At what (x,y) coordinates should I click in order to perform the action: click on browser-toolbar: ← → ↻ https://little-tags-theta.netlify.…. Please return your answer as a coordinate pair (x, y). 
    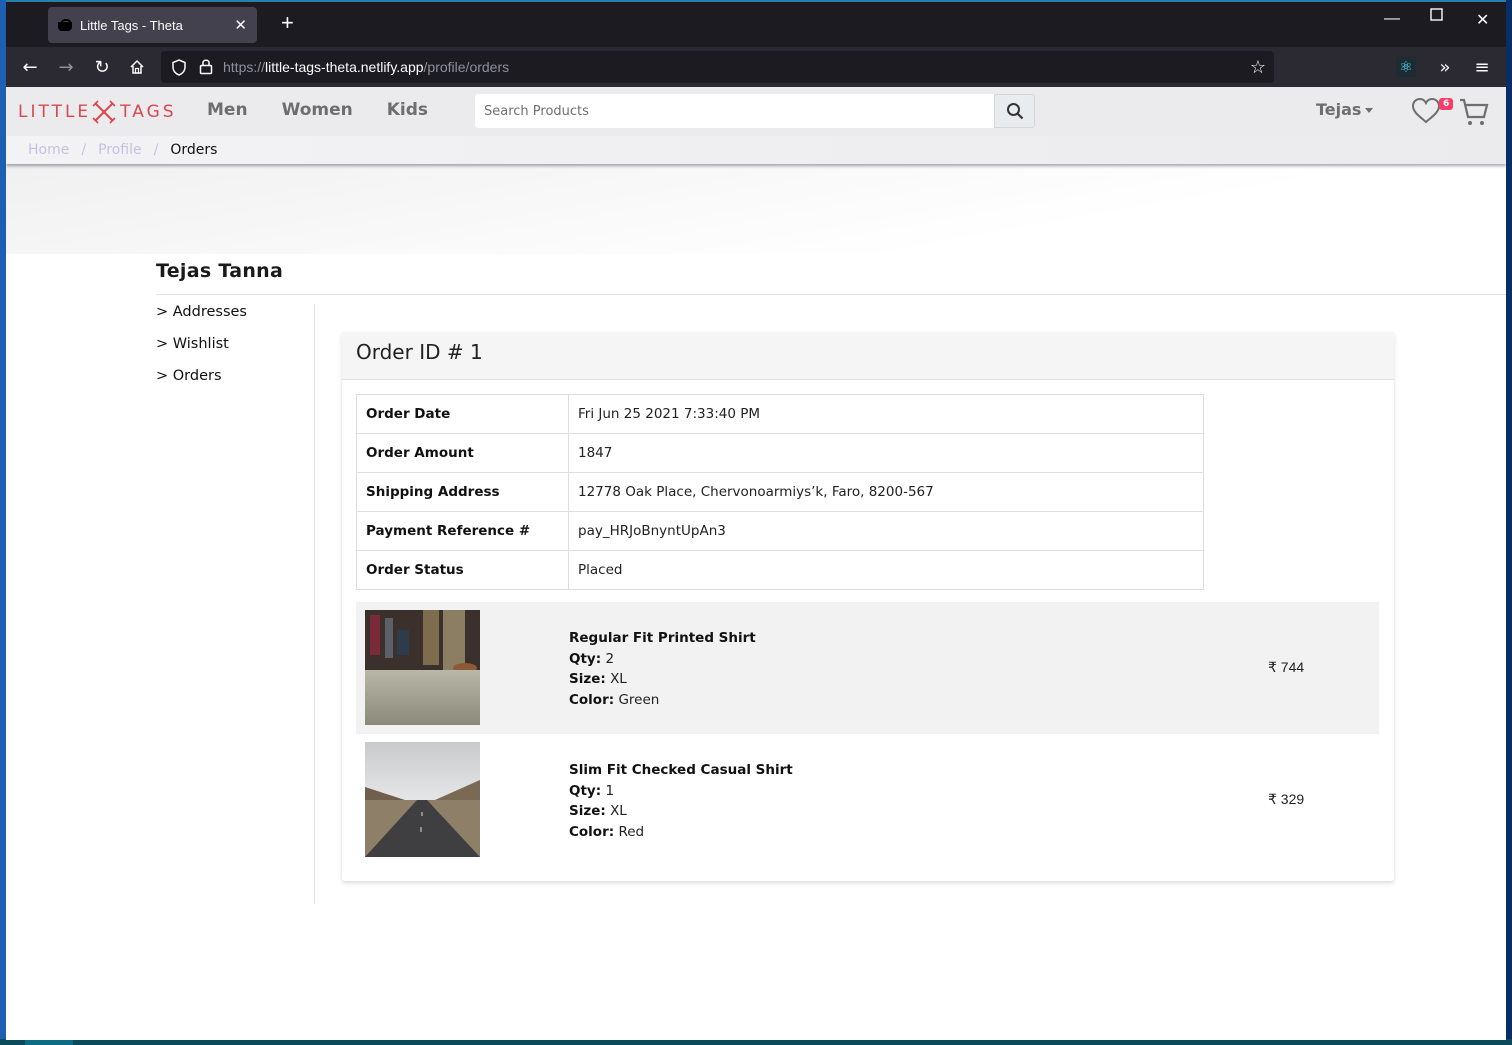
    Looking at the image, I should click on (756, 67).